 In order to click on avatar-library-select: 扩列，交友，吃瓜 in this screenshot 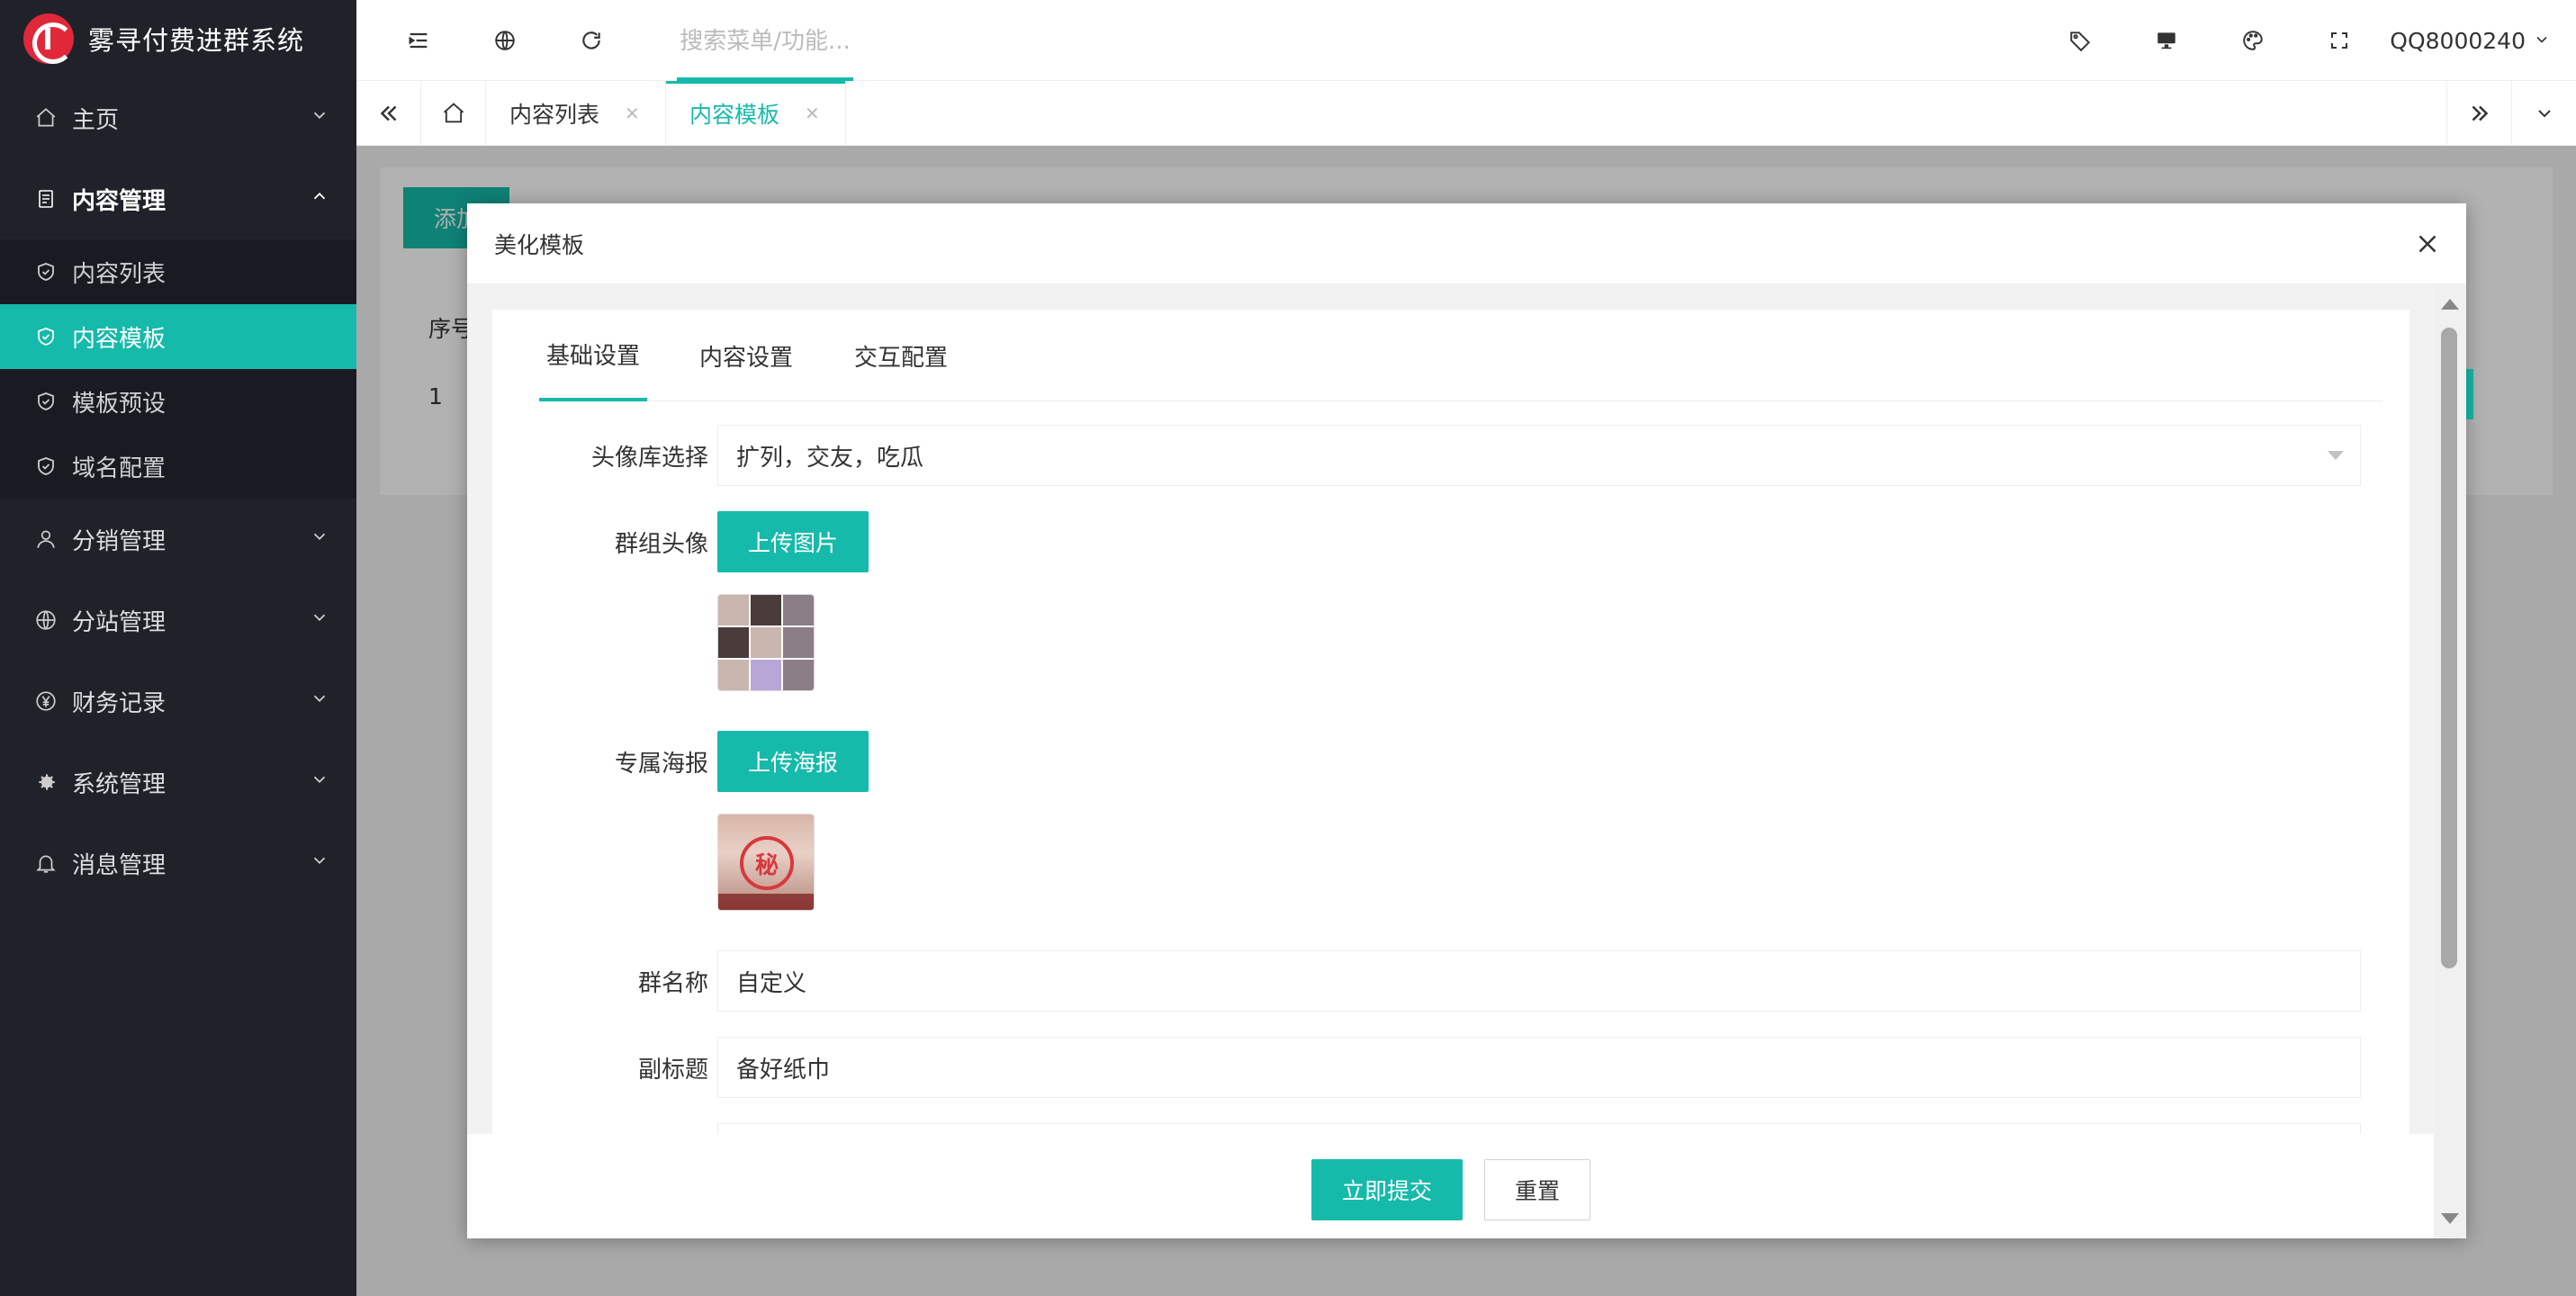, I will do `click(1539, 456)`.